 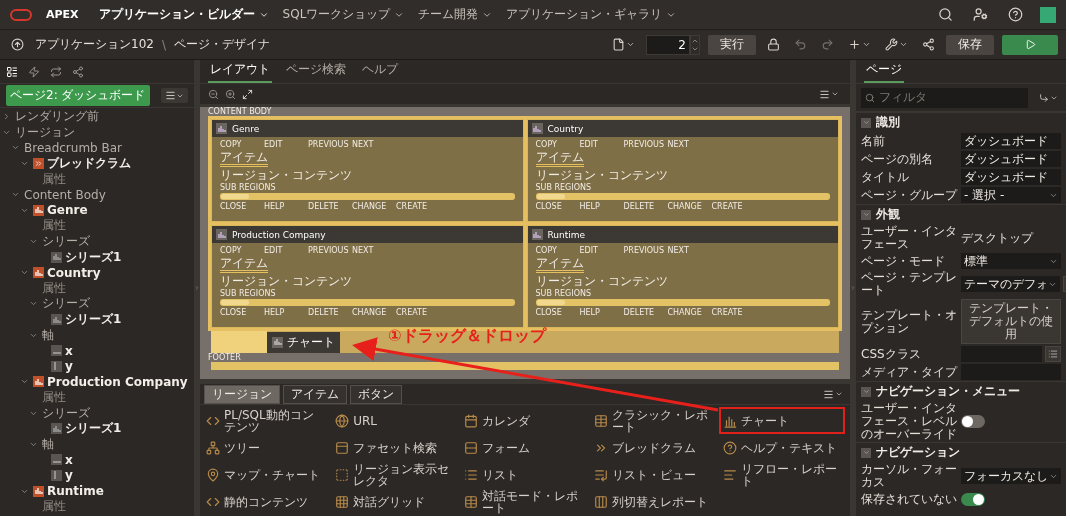 What do you see at coordinates (240, 72) in the screenshot?
I see `tab: レイアウト` at bounding box center [240, 72].